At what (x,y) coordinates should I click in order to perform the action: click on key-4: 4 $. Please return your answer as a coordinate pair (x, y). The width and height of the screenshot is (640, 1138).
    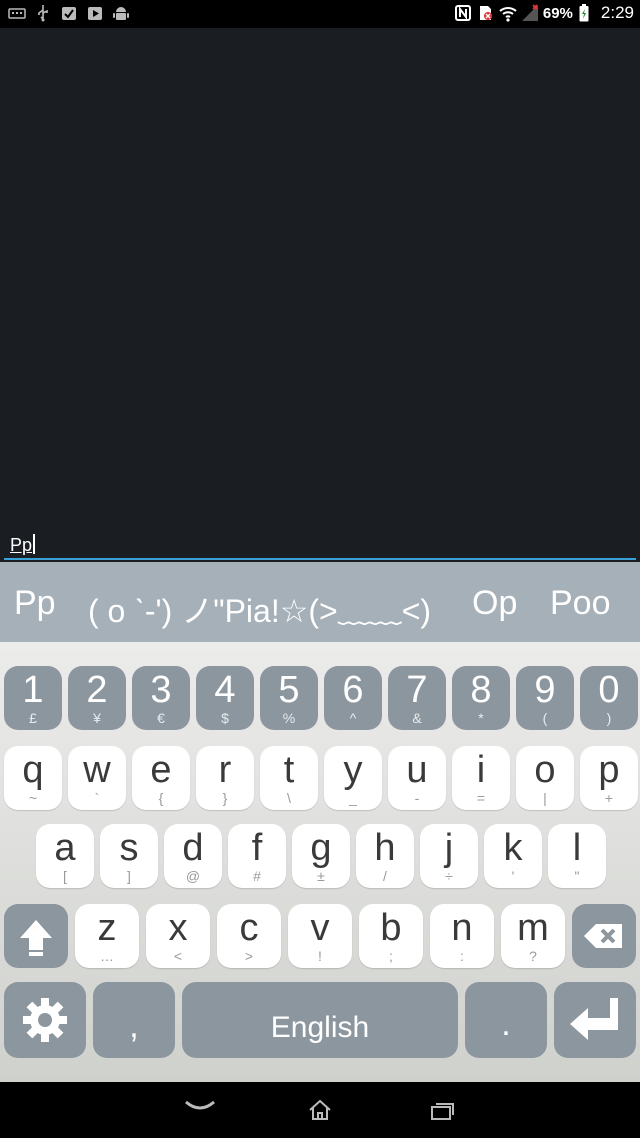
    Looking at the image, I should click on (225, 698).